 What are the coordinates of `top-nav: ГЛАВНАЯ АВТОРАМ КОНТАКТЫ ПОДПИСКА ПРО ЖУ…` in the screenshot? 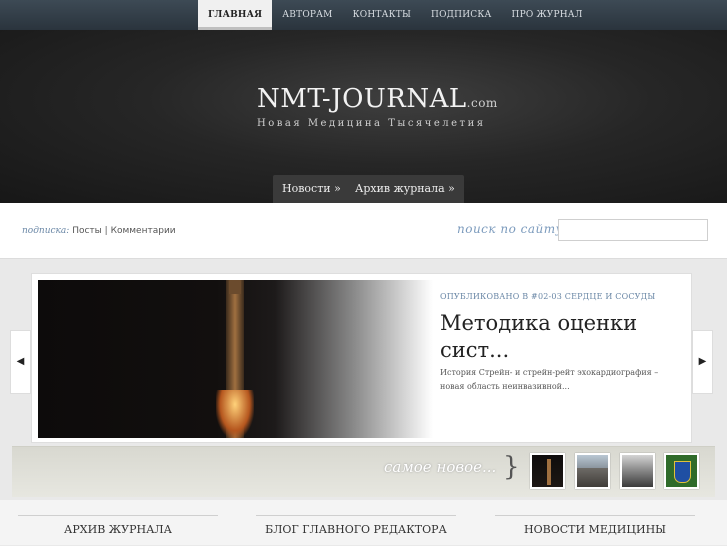 It's located at (395, 15).